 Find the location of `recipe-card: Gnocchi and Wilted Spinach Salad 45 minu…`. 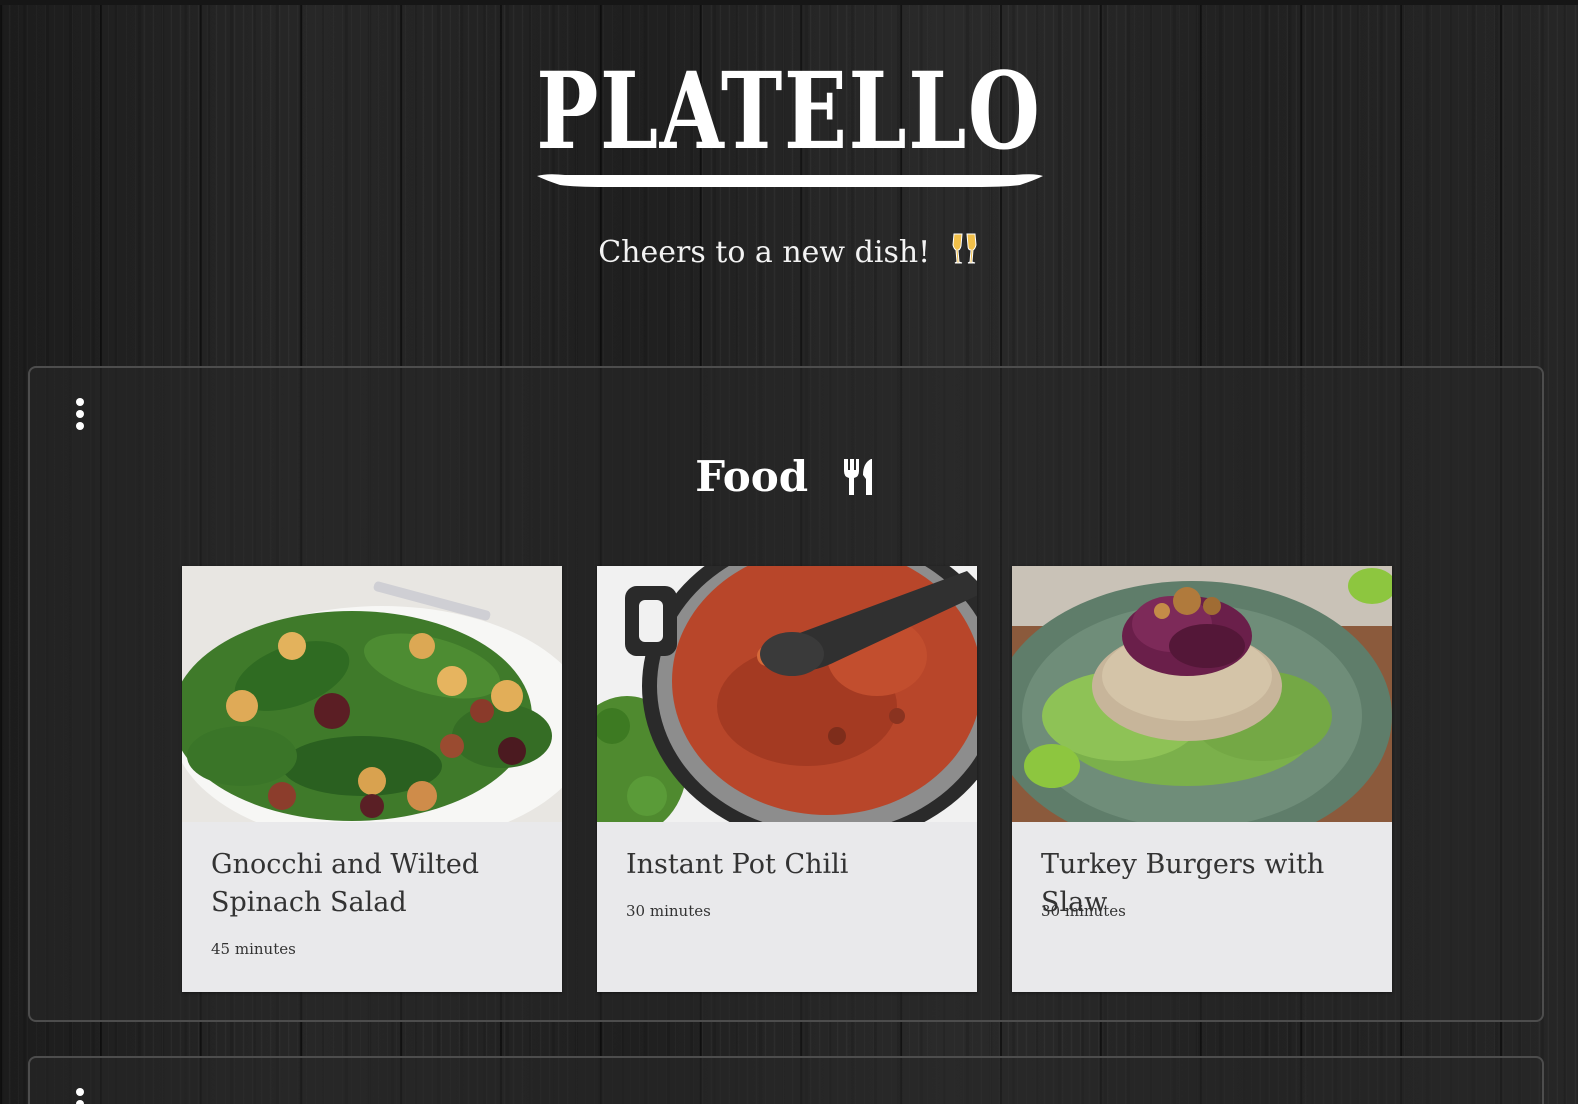

recipe-card: Gnocchi and Wilted Spinach Salad 45 minu… is located at coordinates (372, 779).